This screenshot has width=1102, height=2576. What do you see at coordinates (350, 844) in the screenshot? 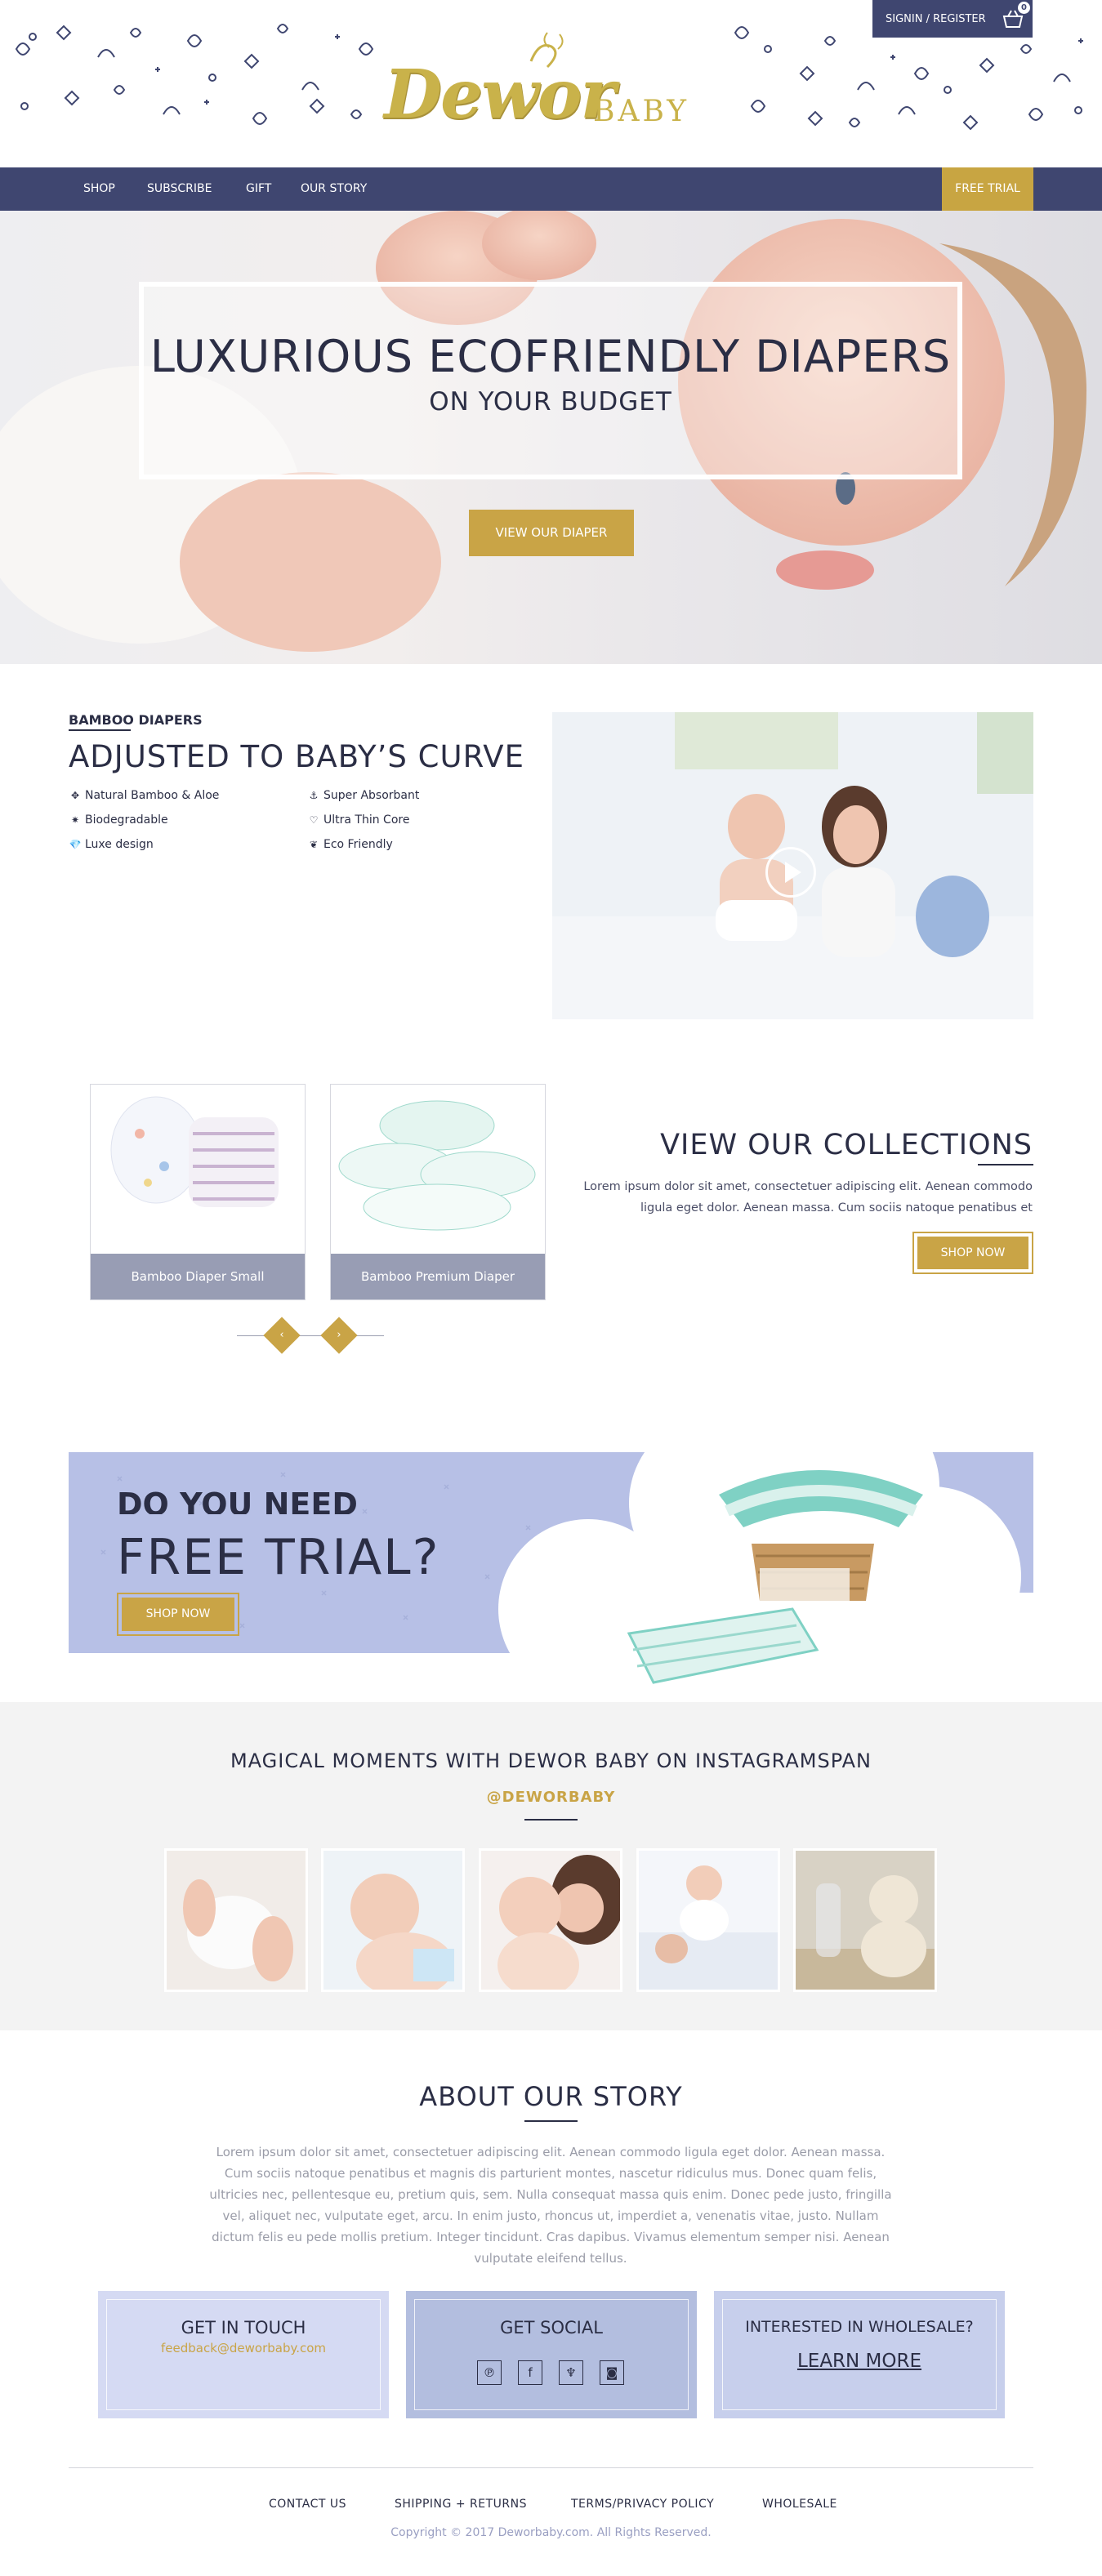
I see `feature-item: ❦ Eco Friendly` at bounding box center [350, 844].